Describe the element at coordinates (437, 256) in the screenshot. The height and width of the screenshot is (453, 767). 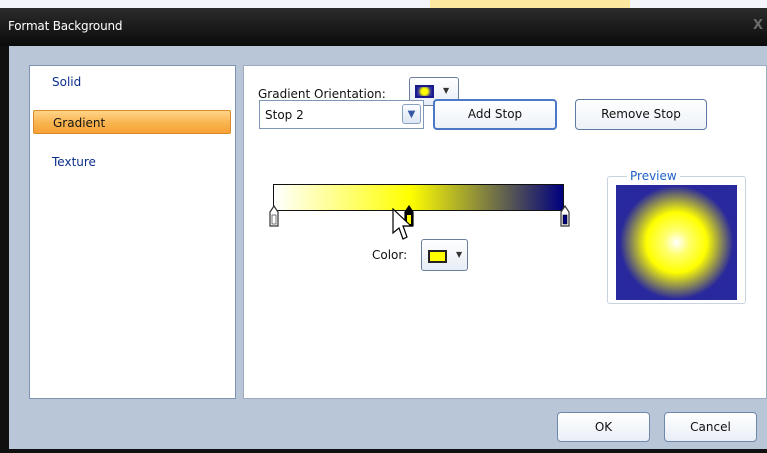
I see `selected-color-swatch-icon` at that location.